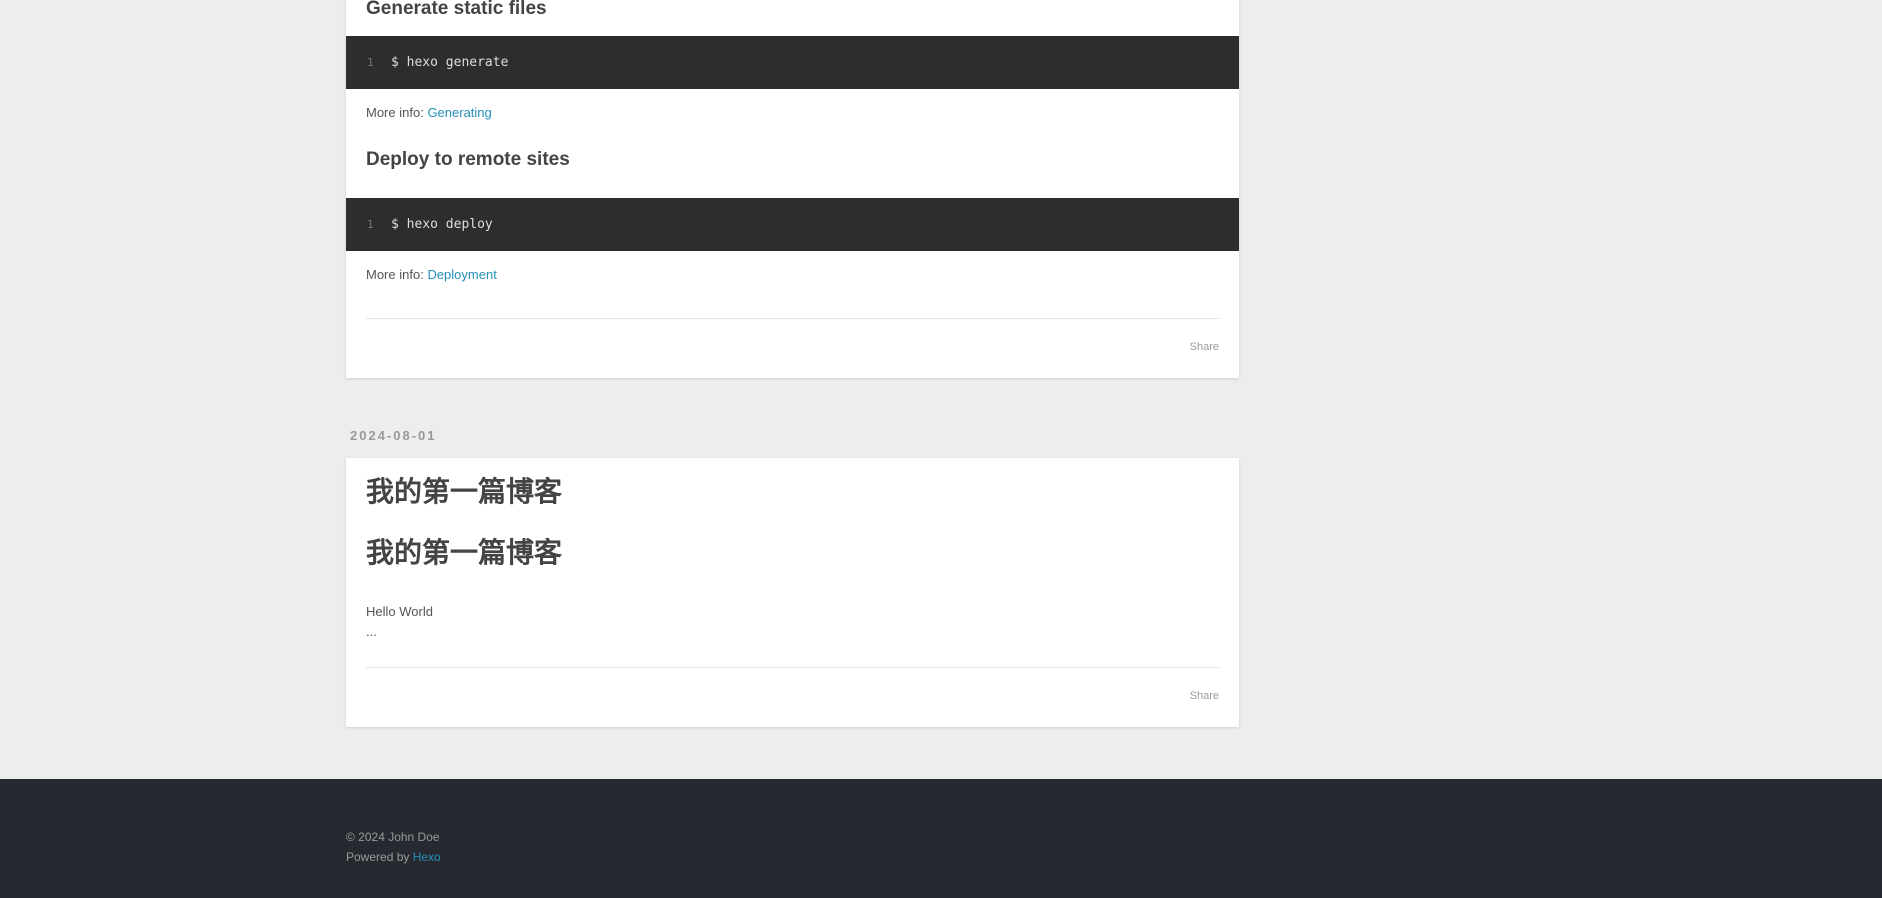 The width and height of the screenshot is (1882, 898). I want to click on code-line: $ hexo deploy, so click(442, 224).